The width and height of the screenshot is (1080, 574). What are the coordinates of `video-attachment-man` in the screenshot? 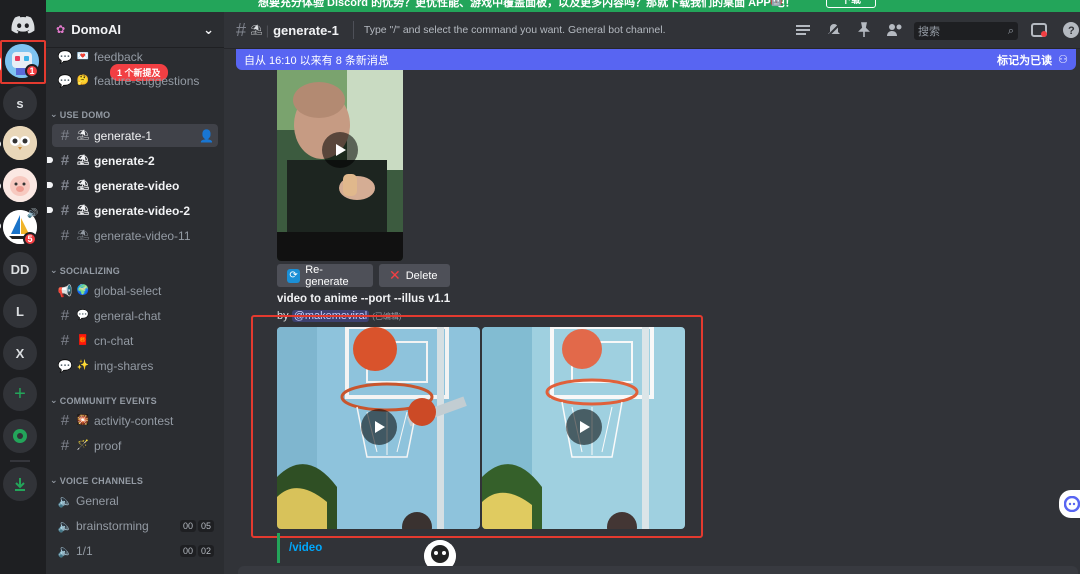 It's located at (340, 165).